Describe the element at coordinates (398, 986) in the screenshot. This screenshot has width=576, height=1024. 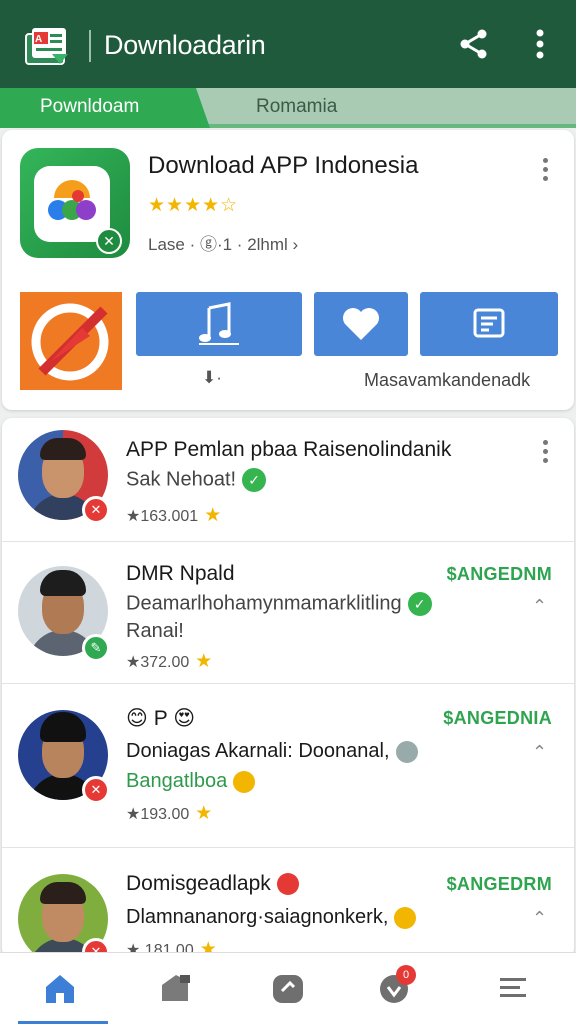
I see `notifications-icon: 0` at that location.